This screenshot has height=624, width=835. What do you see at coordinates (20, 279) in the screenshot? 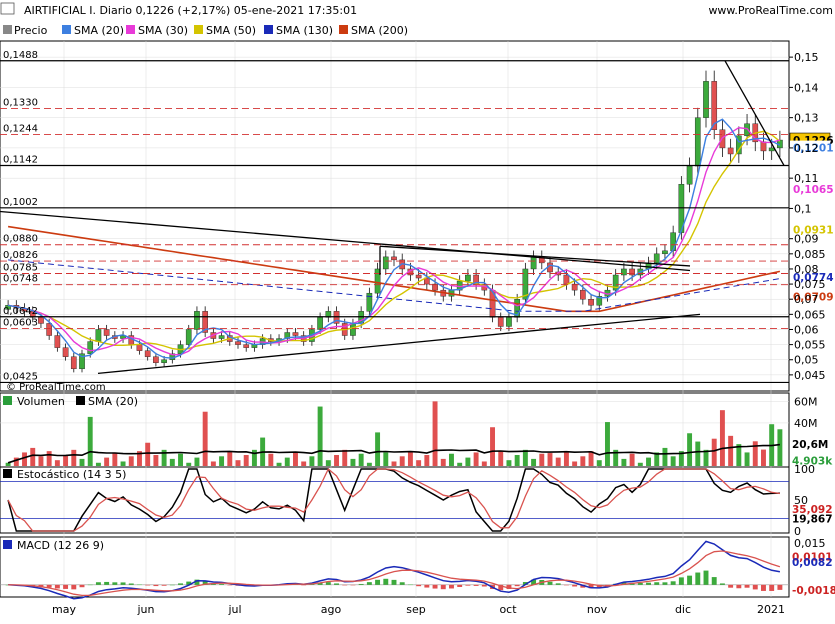
I see `level-label: 0,0748` at bounding box center [20, 279].